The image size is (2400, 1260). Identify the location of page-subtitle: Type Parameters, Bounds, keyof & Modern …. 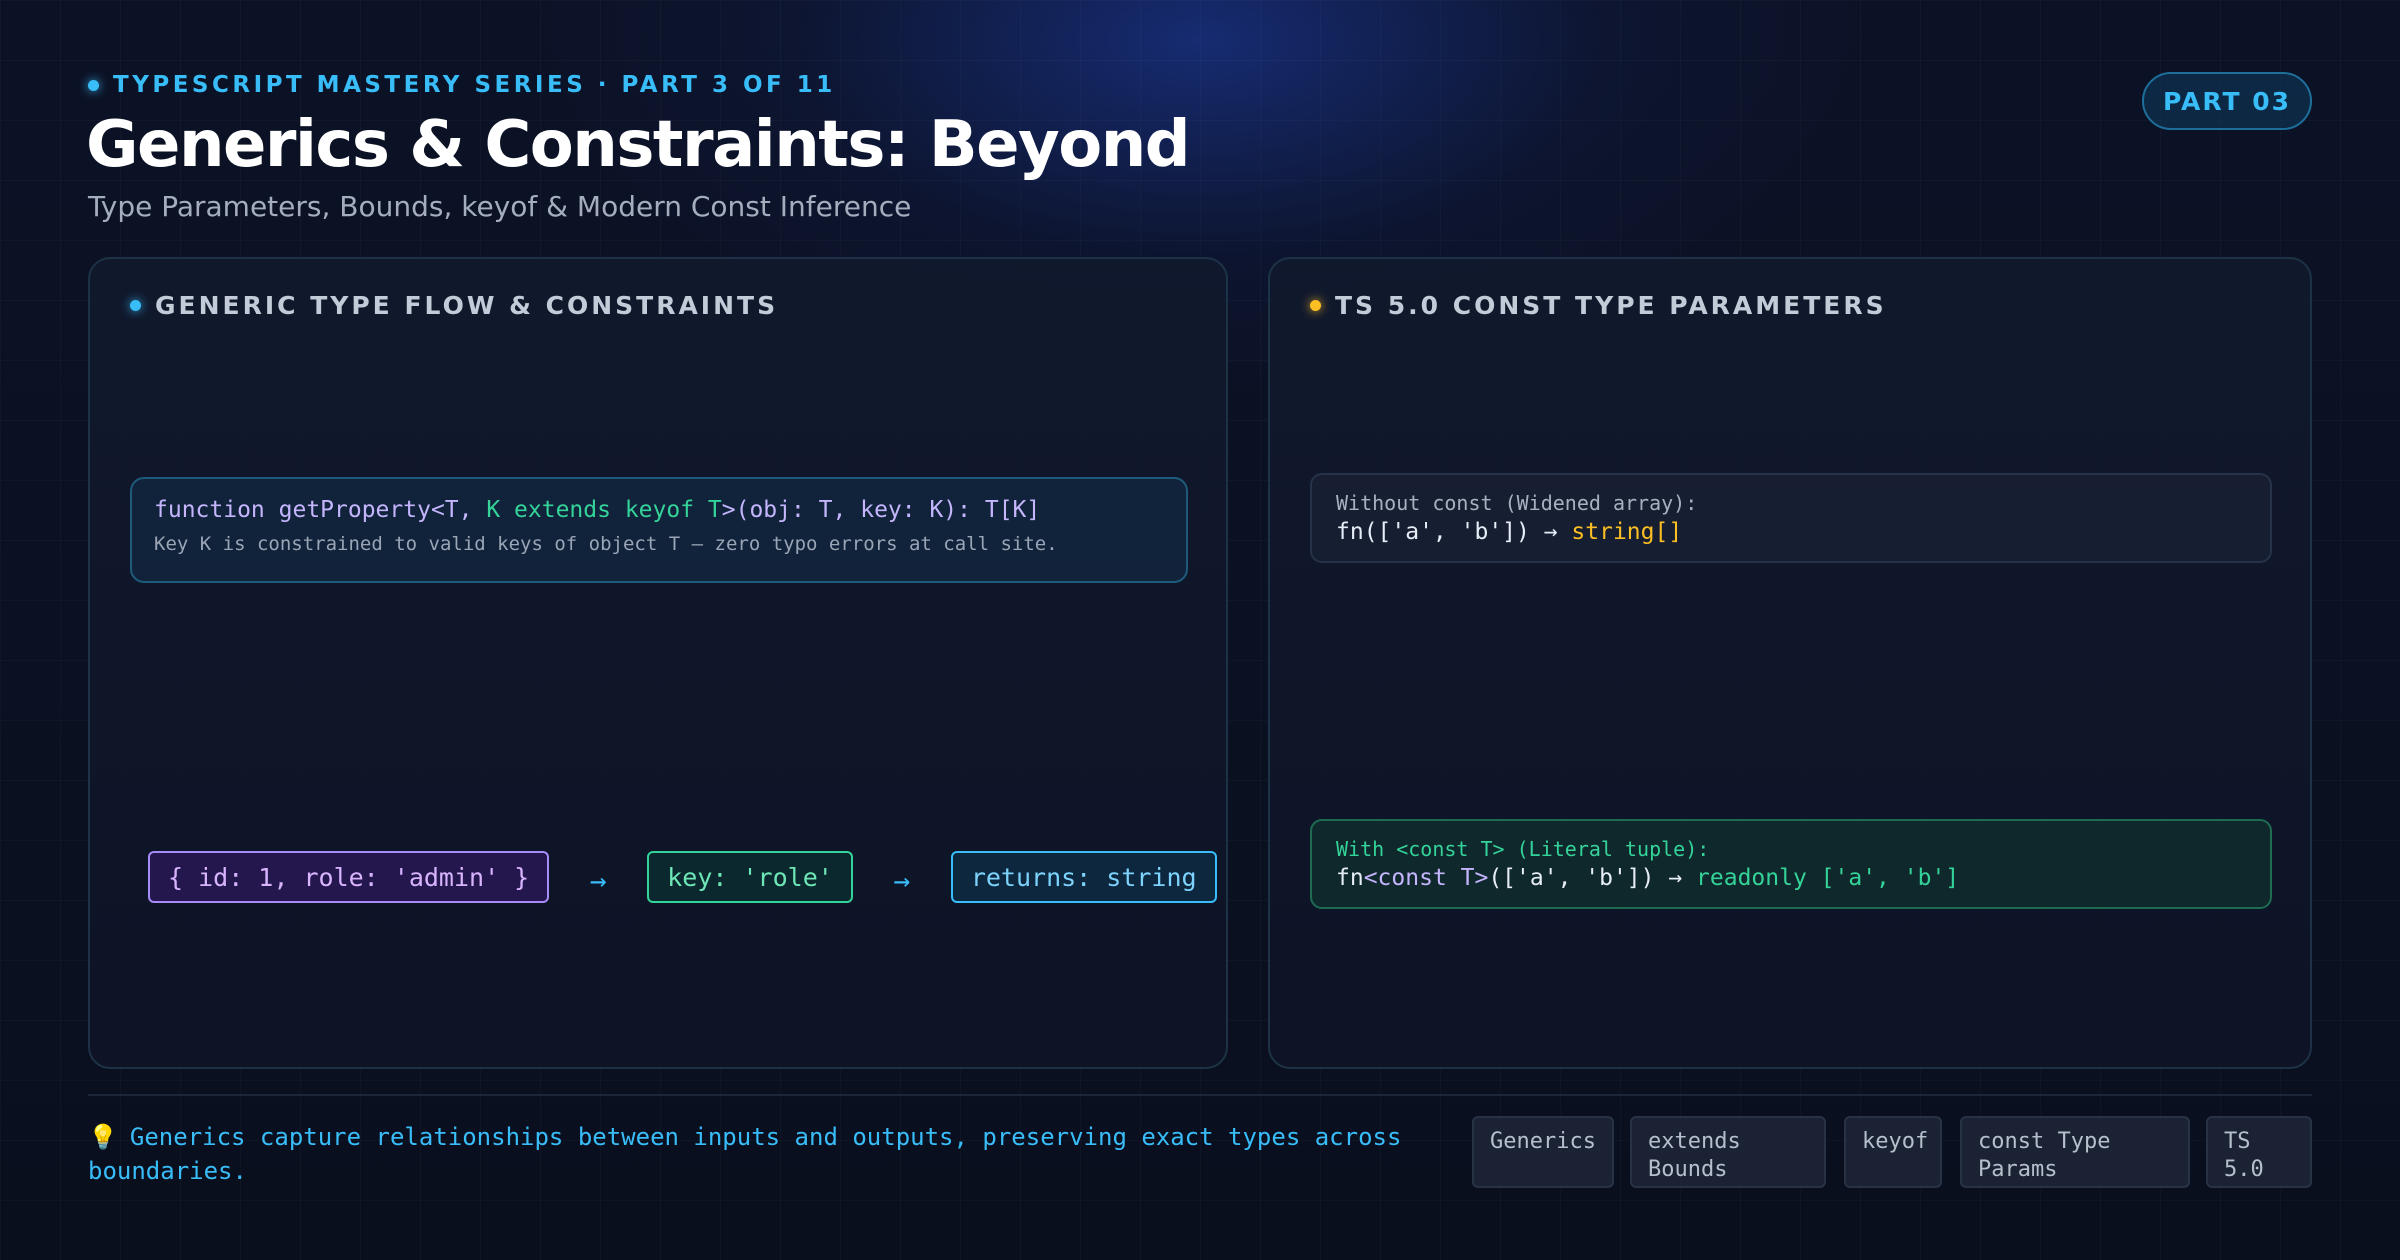
(500, 206).